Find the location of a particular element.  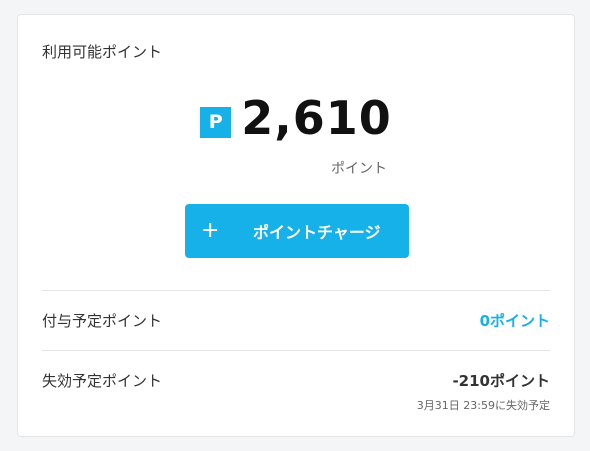

point-charge-button: + ポイントチャージ is located at coordinates (297, 231).